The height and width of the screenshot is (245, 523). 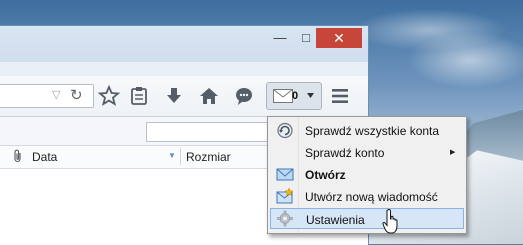 I want to click on attachment-icon, so click(x=18, y=156).